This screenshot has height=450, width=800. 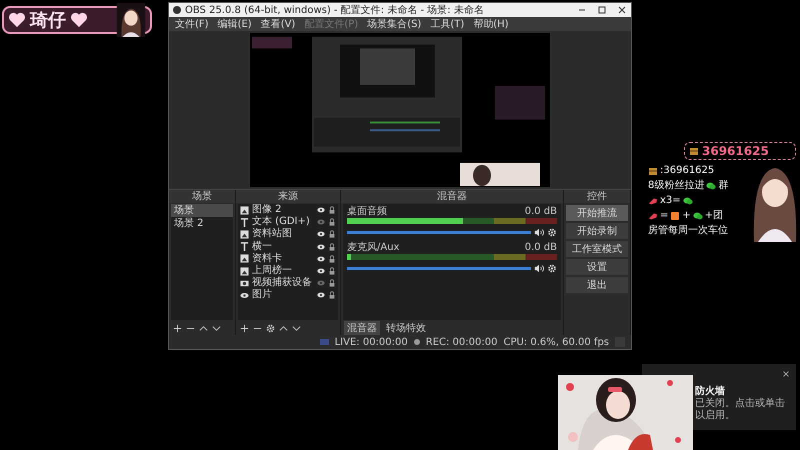 I want to click on fan-text: +团, so click(x=714, y=216).